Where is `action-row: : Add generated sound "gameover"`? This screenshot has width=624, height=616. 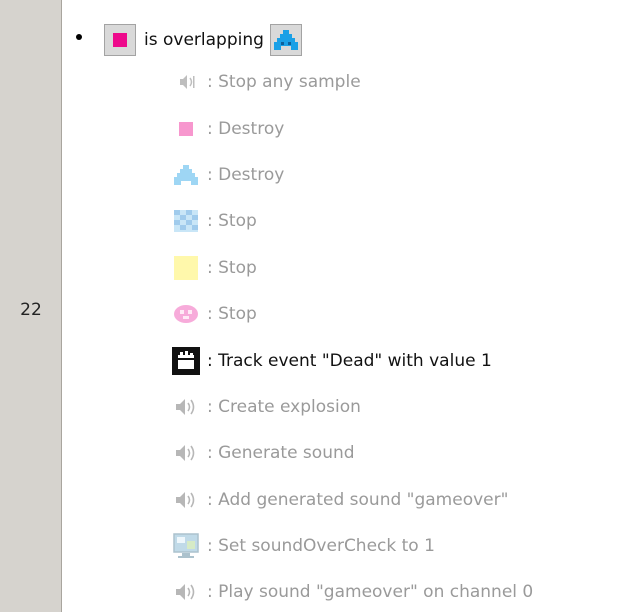
action-row: : Add generated sound "gameover" is located at coordinates (352, 500).